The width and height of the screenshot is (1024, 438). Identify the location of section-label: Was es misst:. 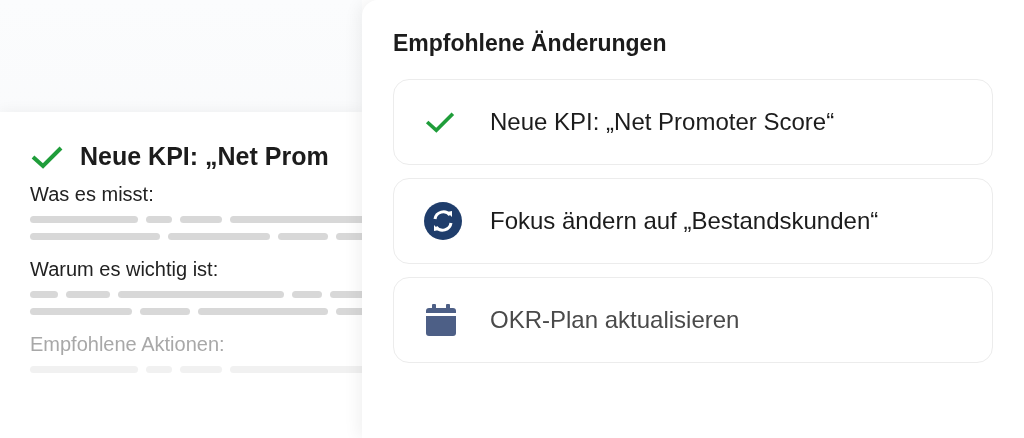
(92, 194).